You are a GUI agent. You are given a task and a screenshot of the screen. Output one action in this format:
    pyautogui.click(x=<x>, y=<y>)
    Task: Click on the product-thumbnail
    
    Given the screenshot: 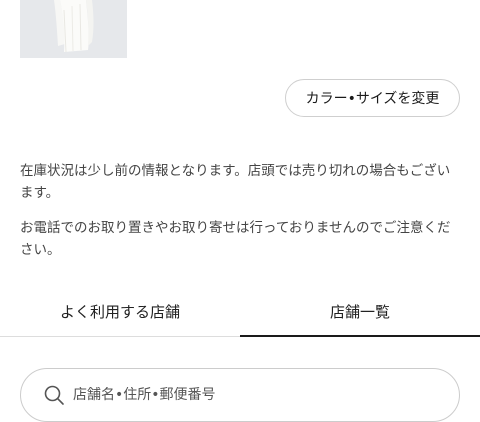 What is the action you would take?
    pyautogui.click(x=73, y=29)
    